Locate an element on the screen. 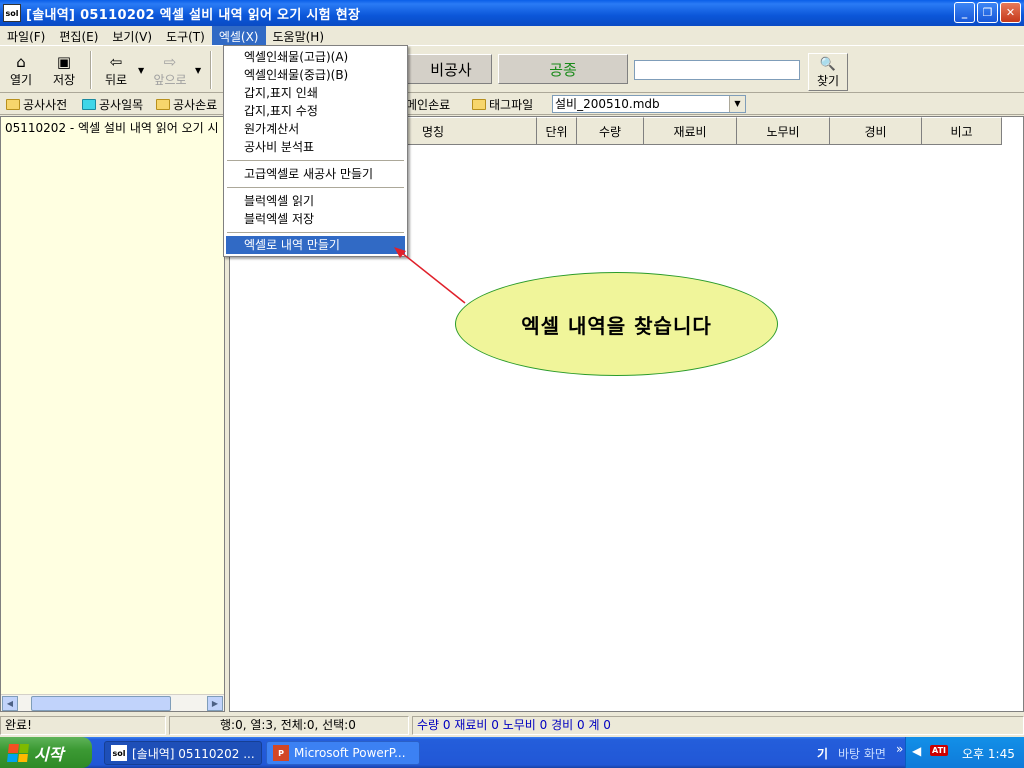 Image resolution: width=1024 pixels, height=768 pixels. totals-summary: 수량 0 재료비 0 노무비 0 경비 0 계 0 is located at coordinates (718, 725).